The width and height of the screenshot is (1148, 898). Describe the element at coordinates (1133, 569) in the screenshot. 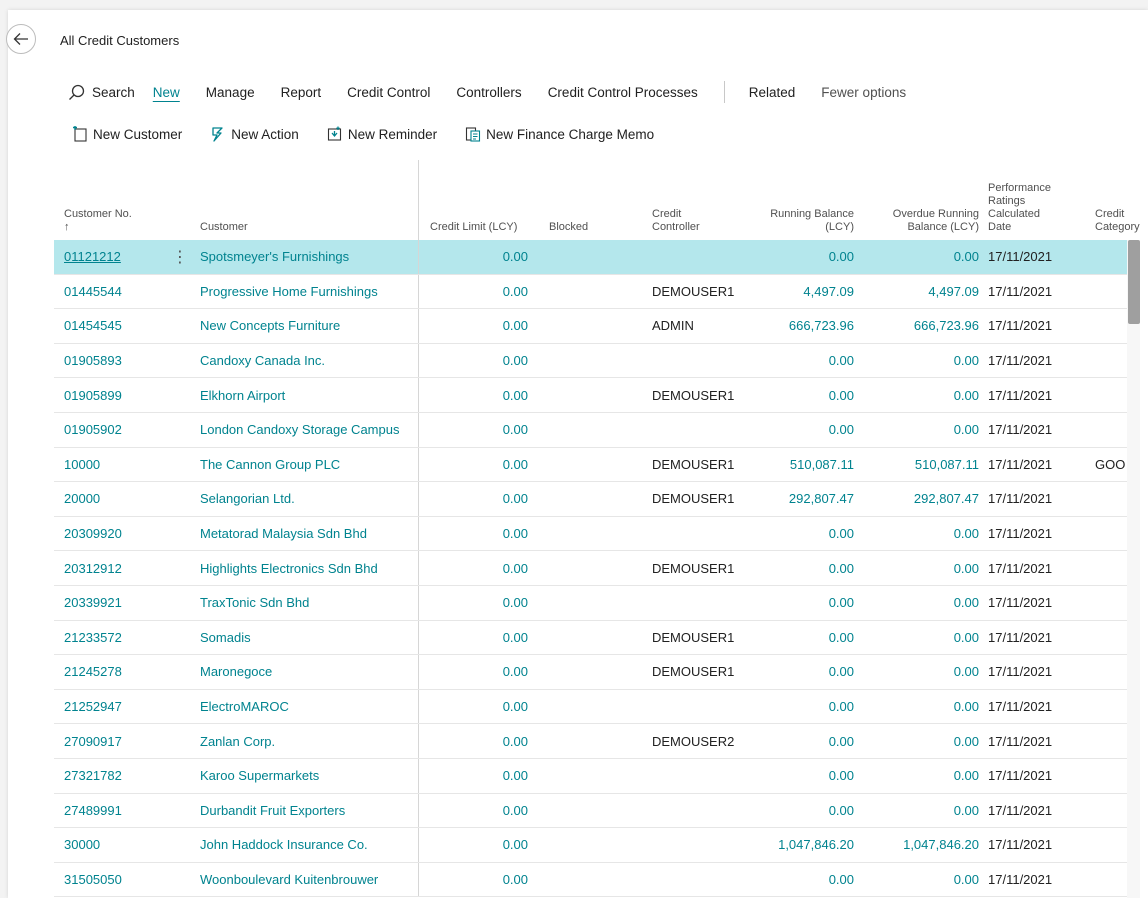

I see `vertical-scrollbar` at that location.